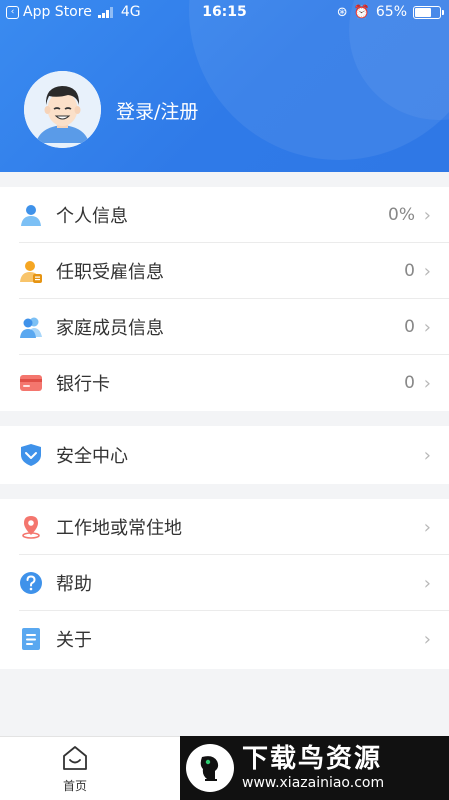  Describe the element at coordinates (391, 12) in the screenshot. I see `battery-percent: 65%` at that location.